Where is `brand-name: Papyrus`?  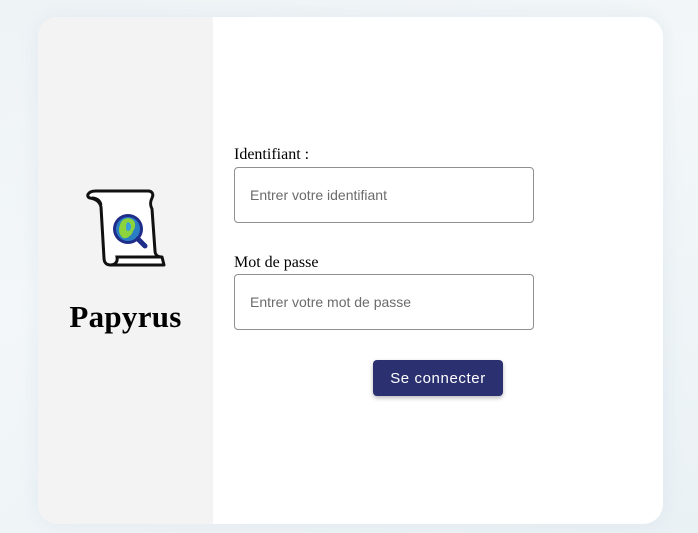
brand-name: Papyrus is located at coordinates (125, 316).